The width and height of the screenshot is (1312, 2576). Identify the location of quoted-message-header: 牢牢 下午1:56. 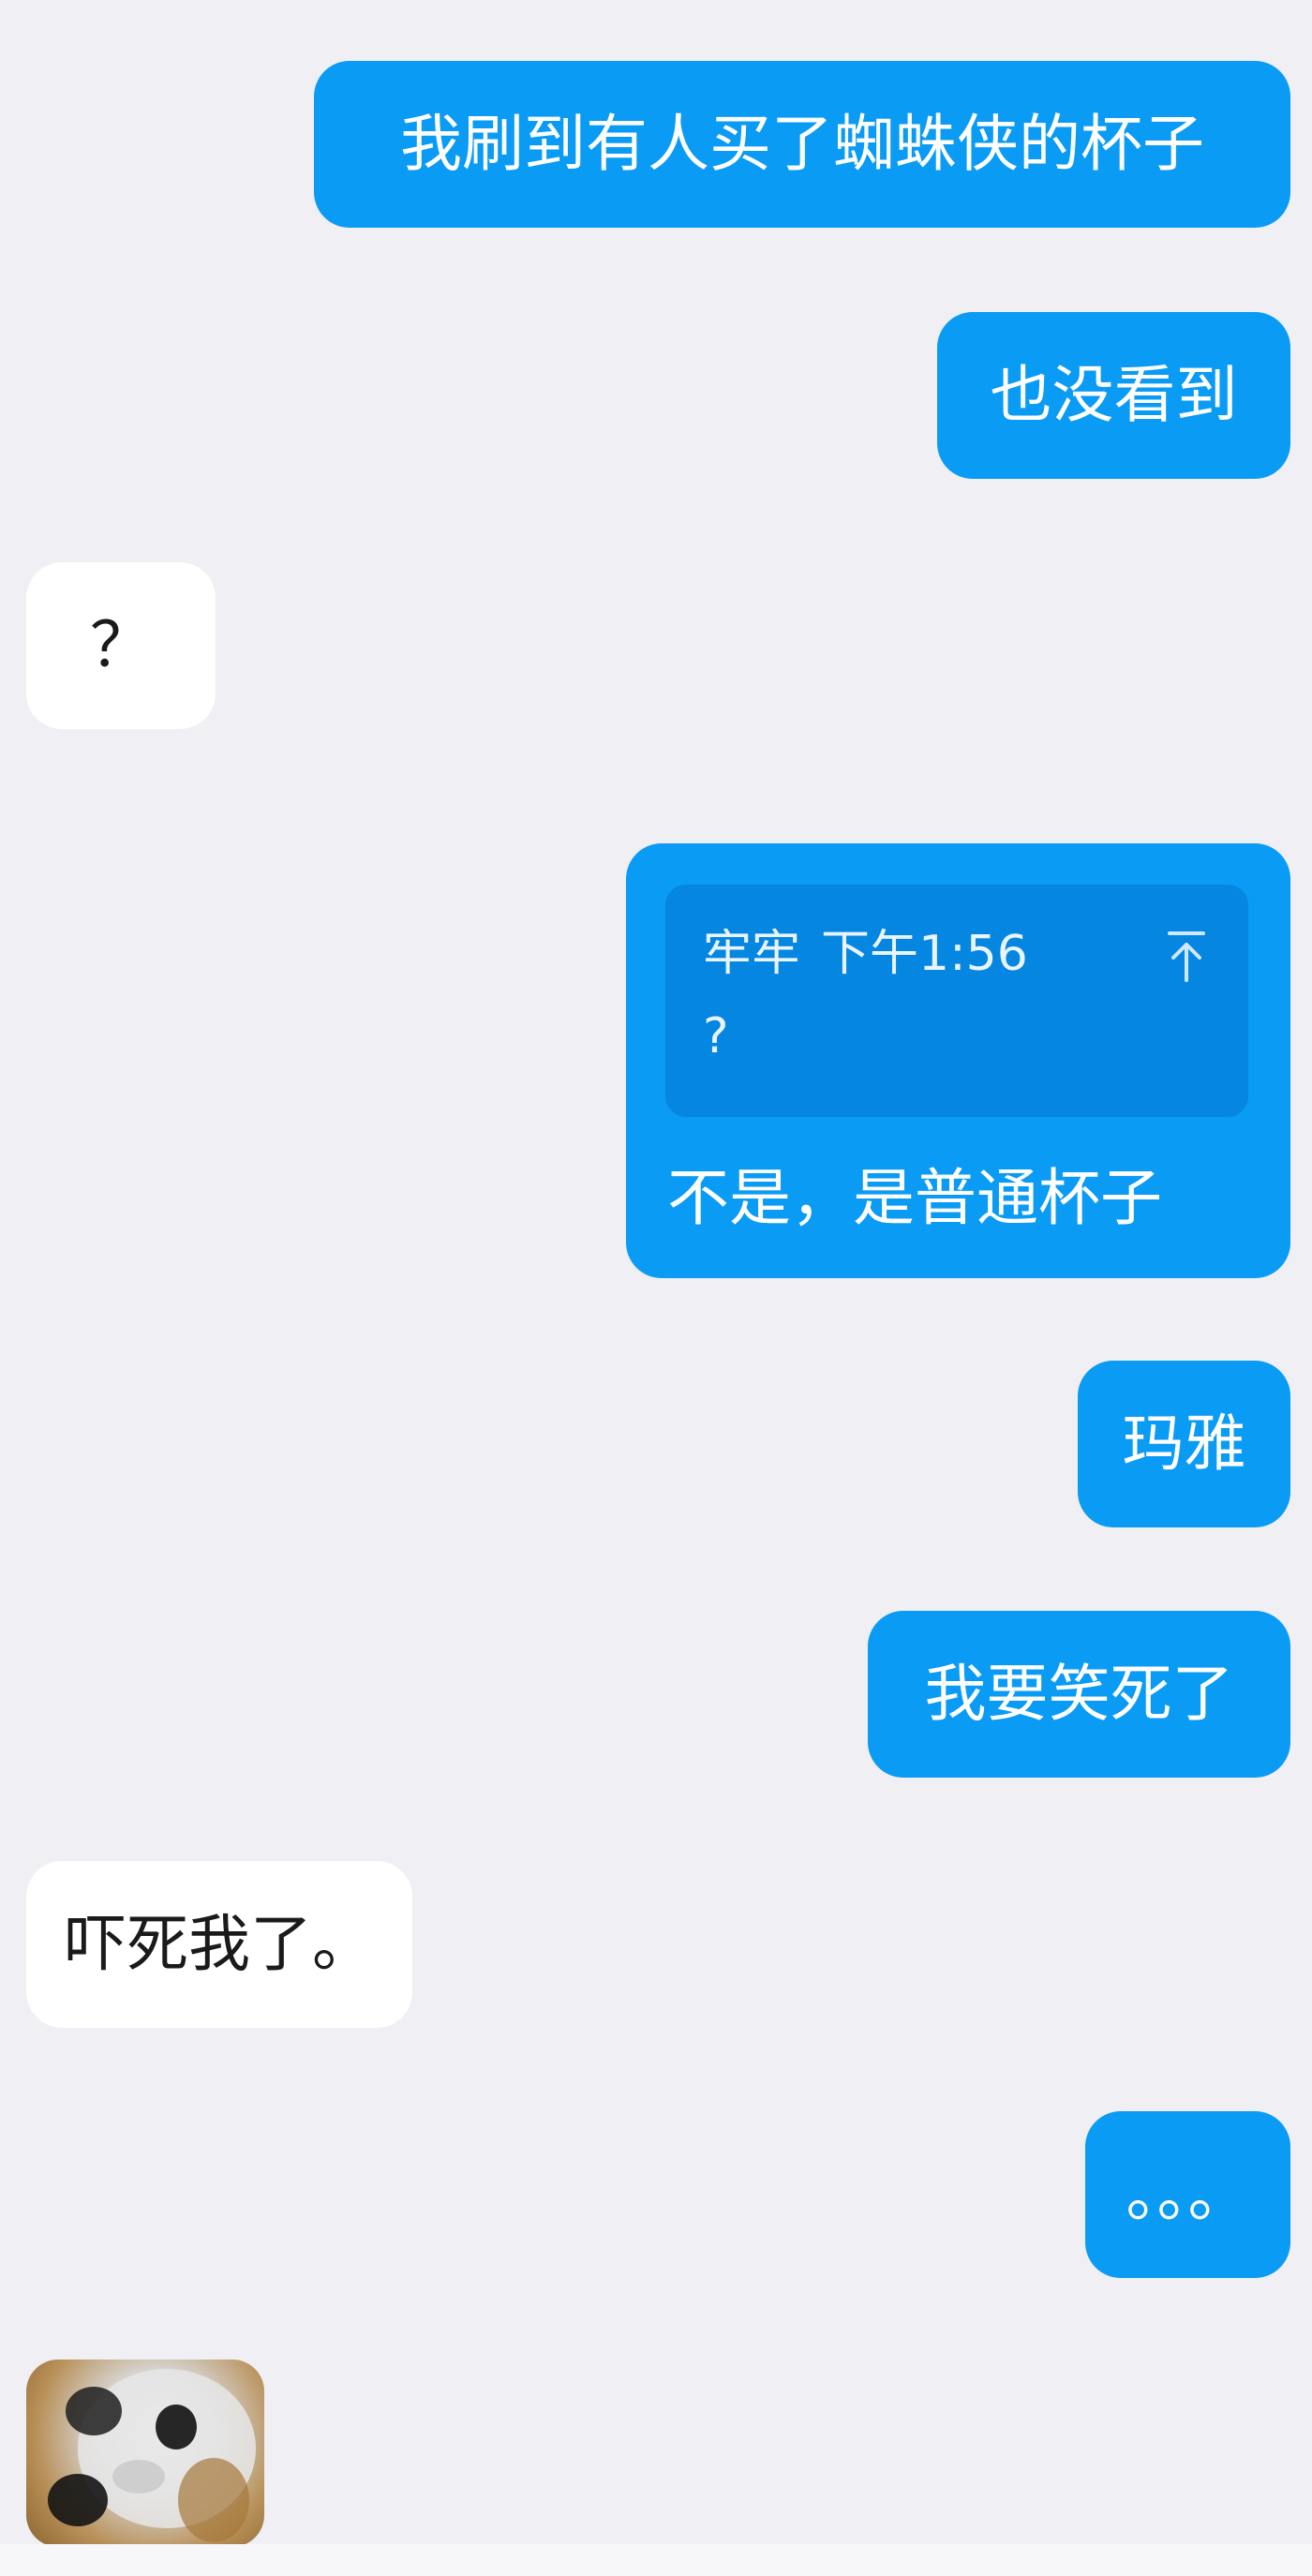
(866, 954).